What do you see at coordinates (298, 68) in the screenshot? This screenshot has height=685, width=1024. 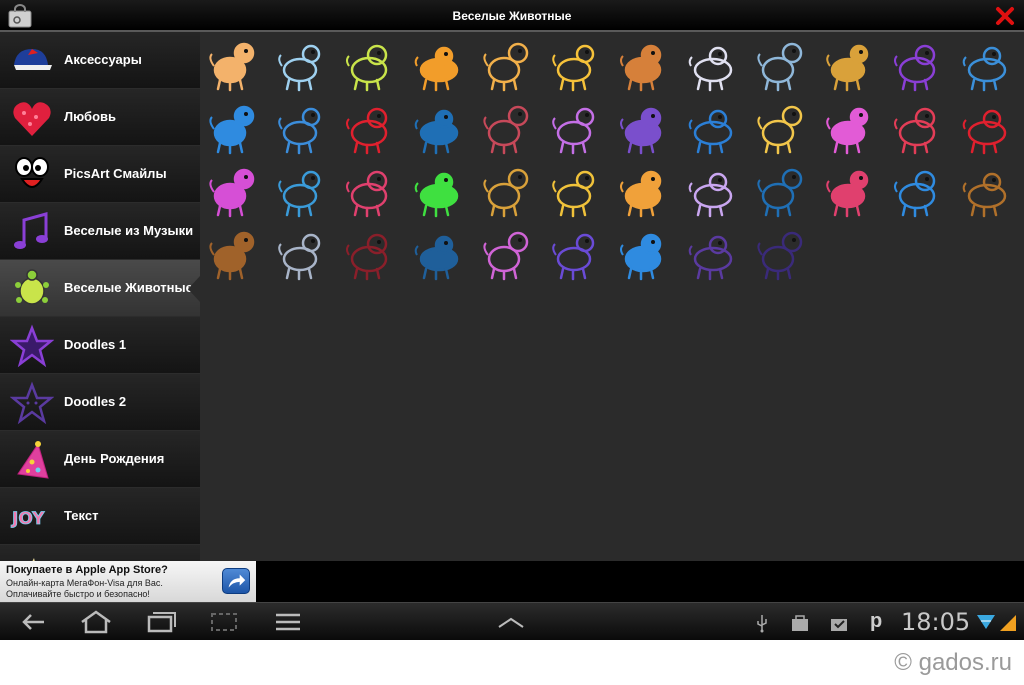 I see `rabbit-icon` at bounding box center [298, 68].